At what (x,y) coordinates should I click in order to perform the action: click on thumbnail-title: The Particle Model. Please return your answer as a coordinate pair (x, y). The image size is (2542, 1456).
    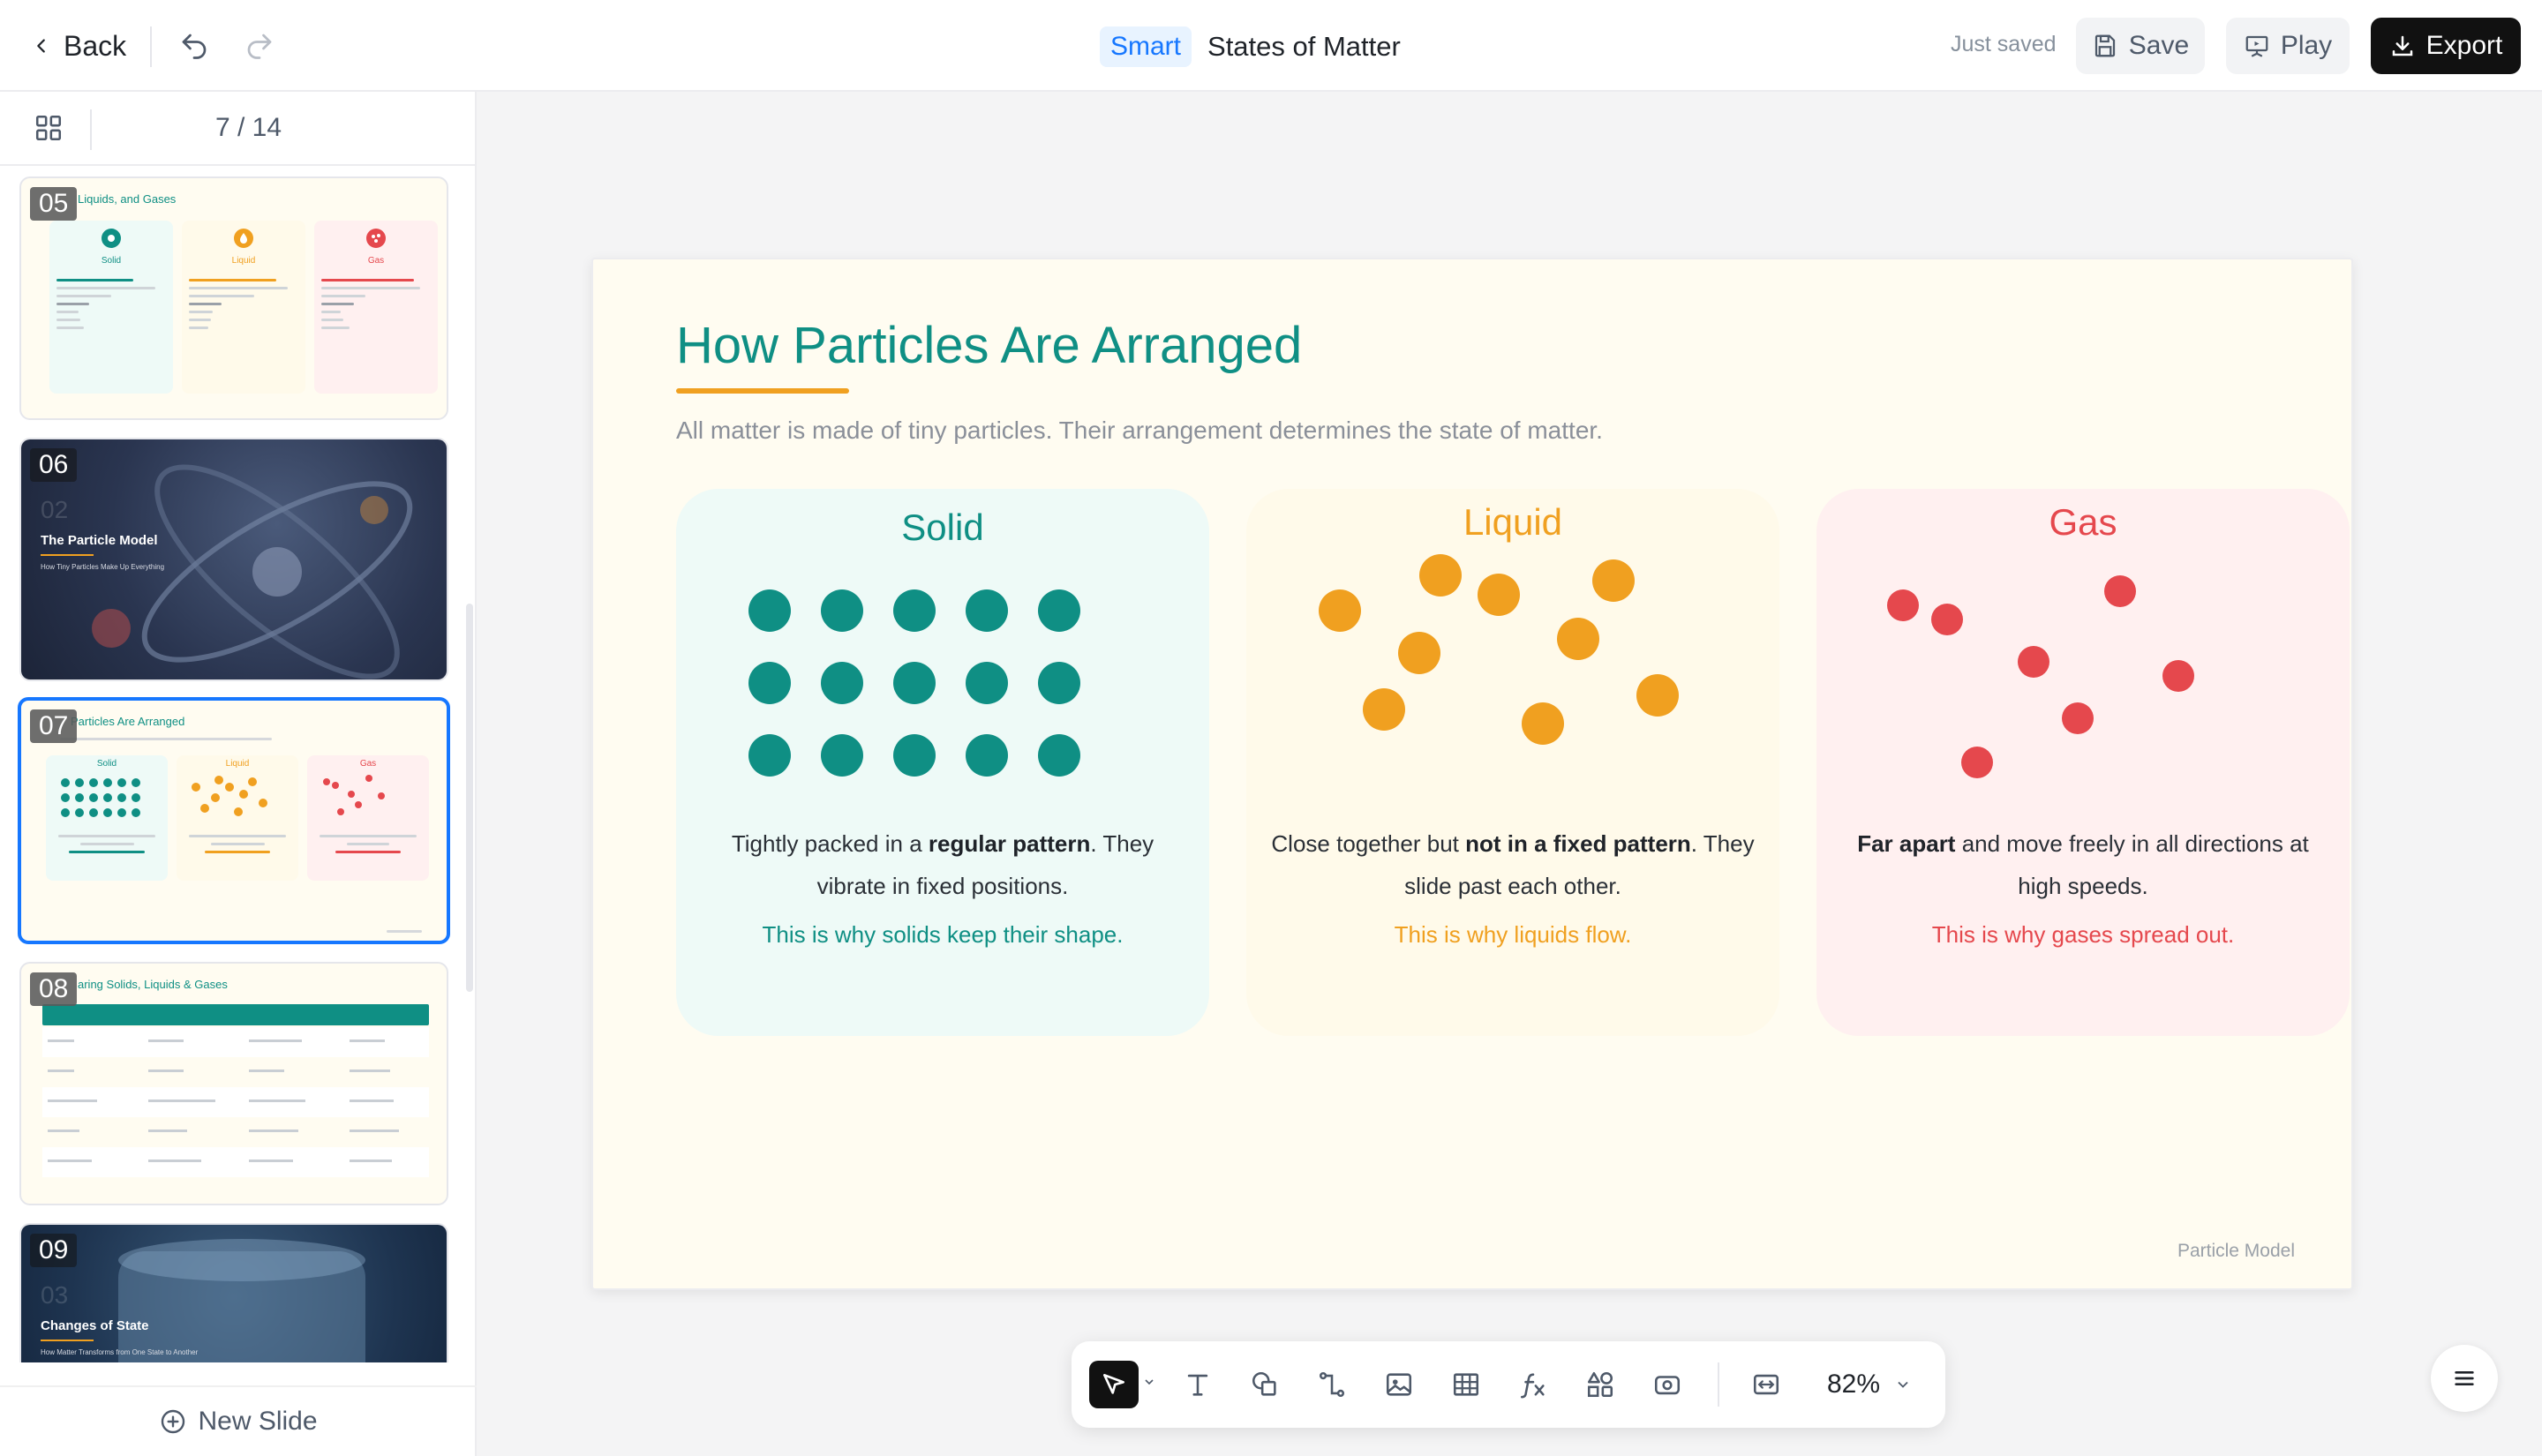
    Looking at the image, I should click on (99, 540).